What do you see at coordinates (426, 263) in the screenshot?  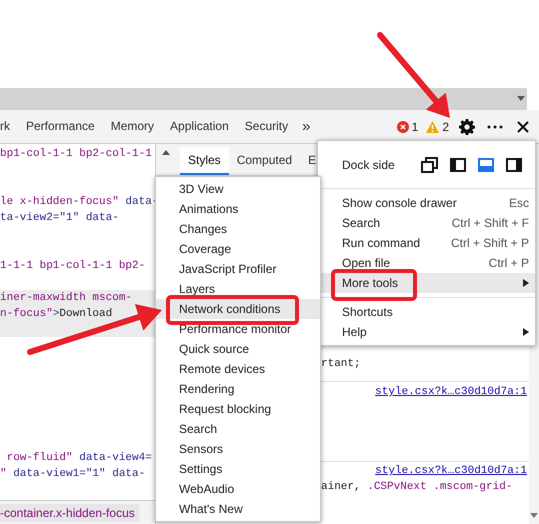 I see `menu-item: Open file Ctrl + P` at bounding box center [426, 263].